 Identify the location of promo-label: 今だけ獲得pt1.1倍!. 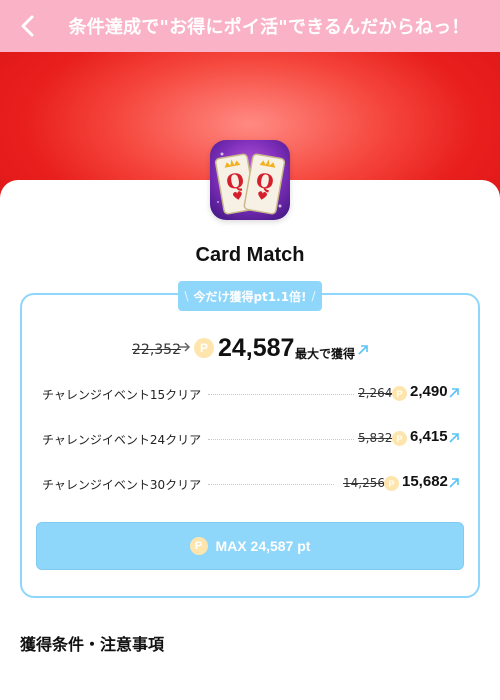
(250, 296).